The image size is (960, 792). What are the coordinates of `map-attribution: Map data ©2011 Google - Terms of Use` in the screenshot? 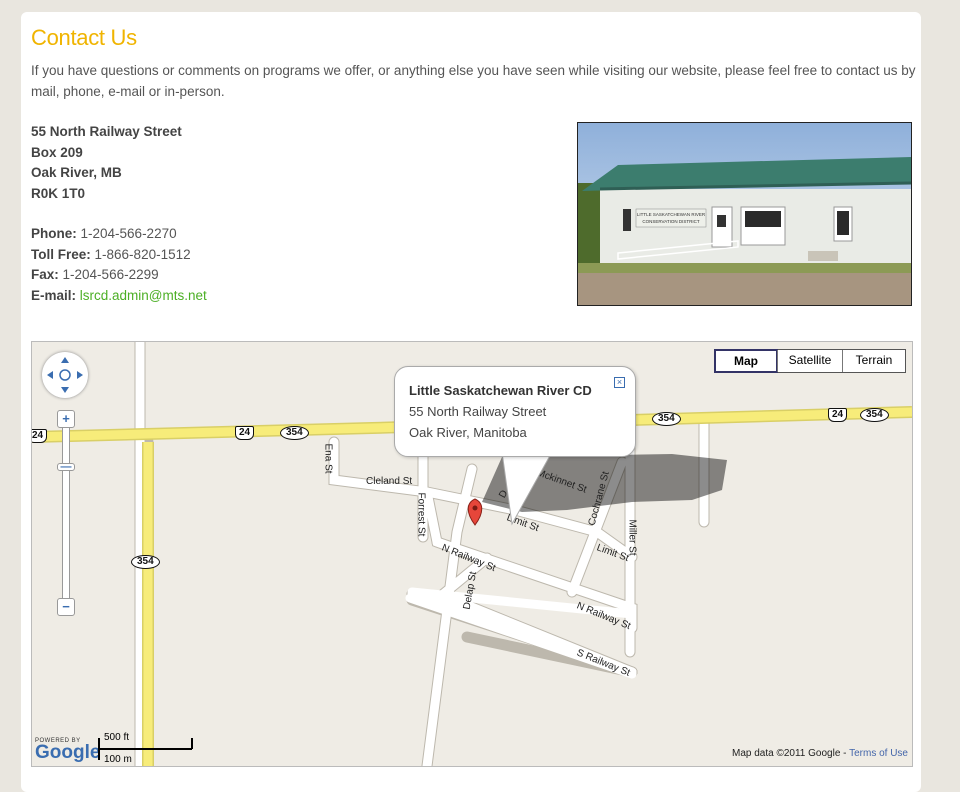 It's located at (820, 753).